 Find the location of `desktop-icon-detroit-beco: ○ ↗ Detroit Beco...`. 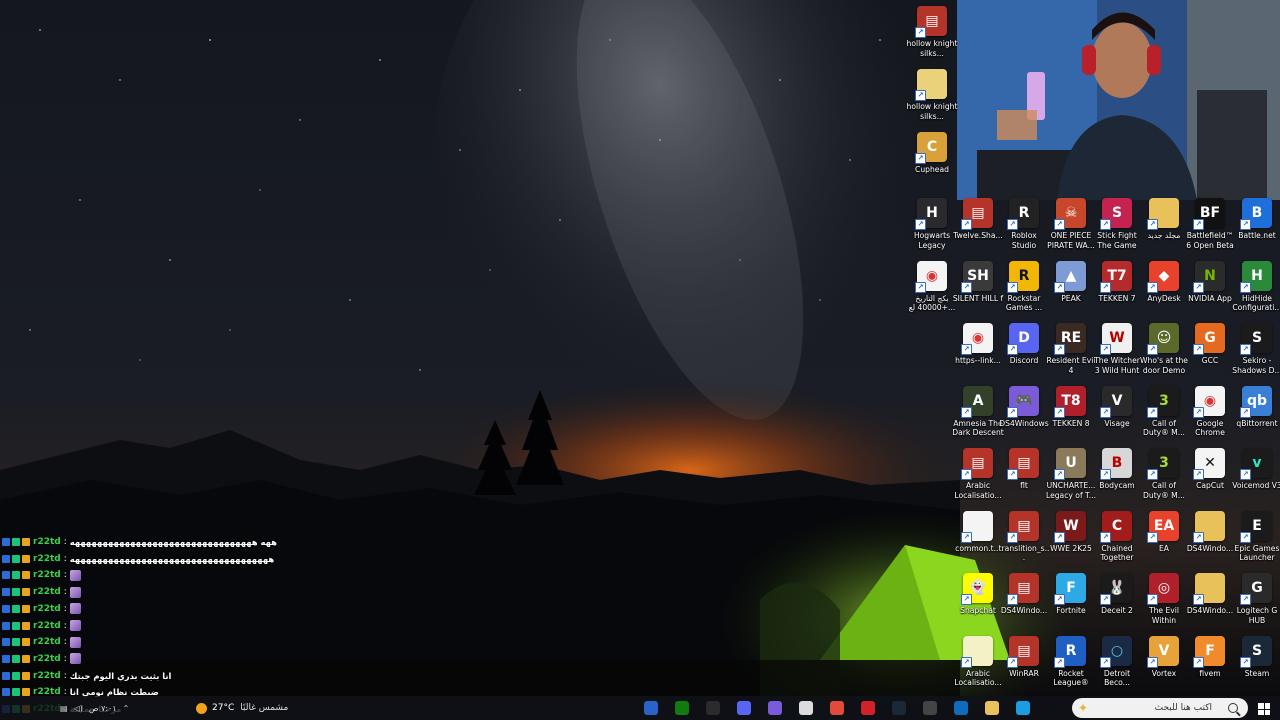

desktop-icon-detroit-beco: ○ ↗ Detroit Beco... is located at coordinates (1117, 662).